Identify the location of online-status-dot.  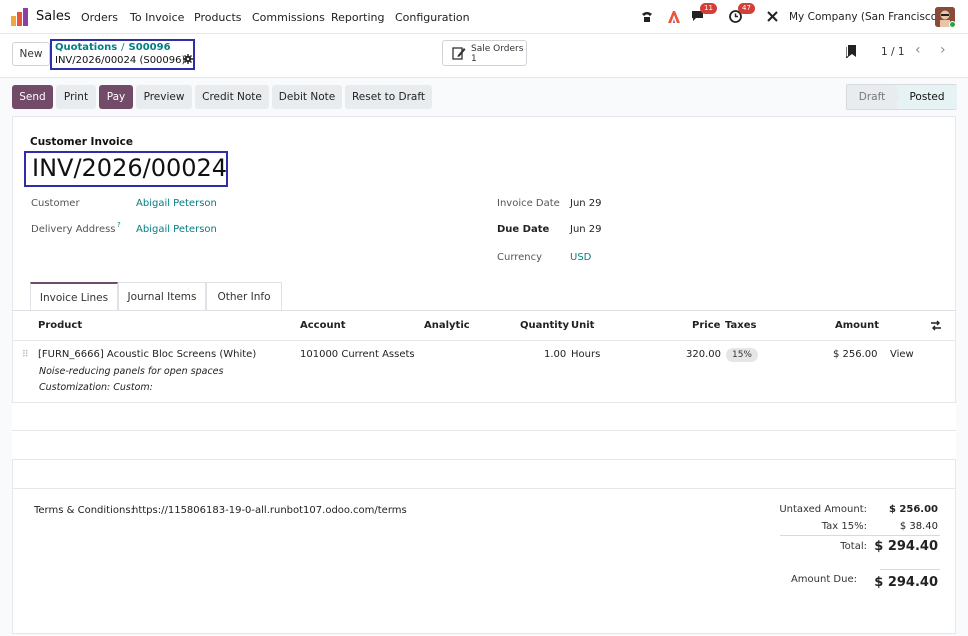
(952, 24).